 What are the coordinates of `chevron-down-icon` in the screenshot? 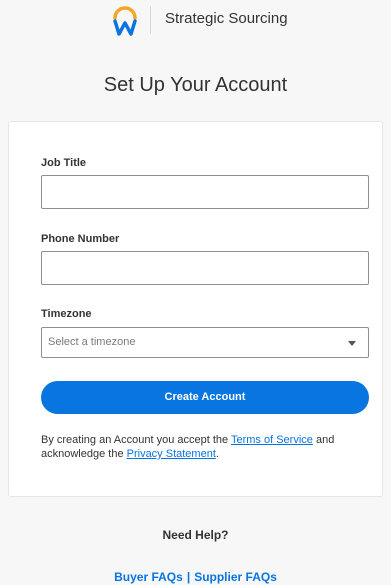 It's located at (352, 343).